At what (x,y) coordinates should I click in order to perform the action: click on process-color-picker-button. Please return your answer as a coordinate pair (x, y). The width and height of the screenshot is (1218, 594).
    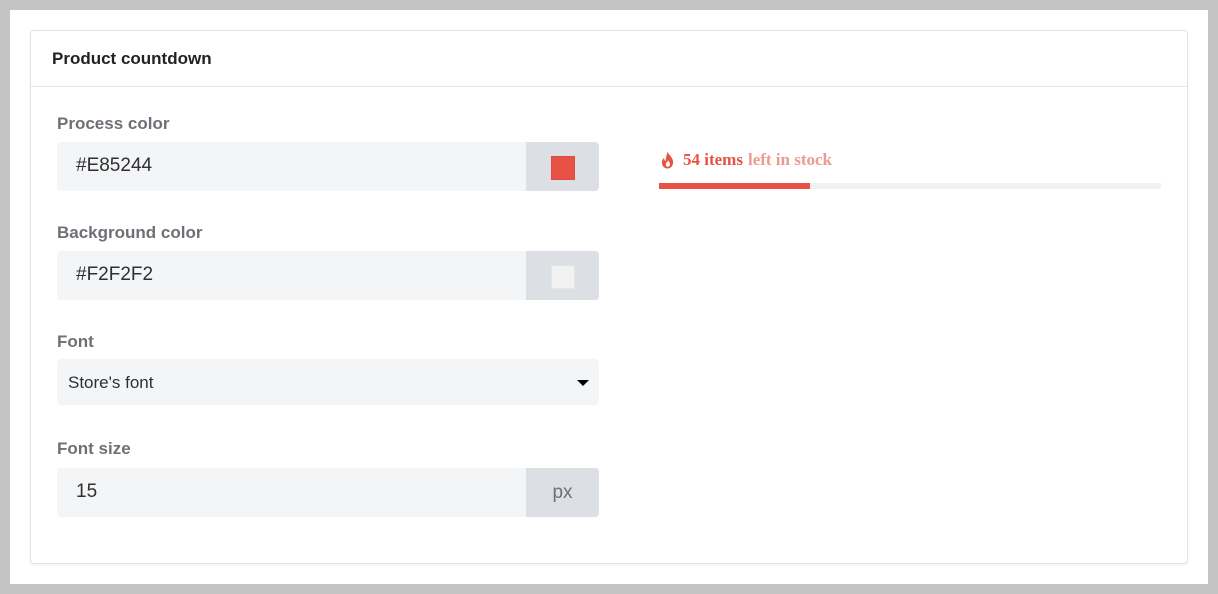
    Looking at the image, I should click on (562, 166).